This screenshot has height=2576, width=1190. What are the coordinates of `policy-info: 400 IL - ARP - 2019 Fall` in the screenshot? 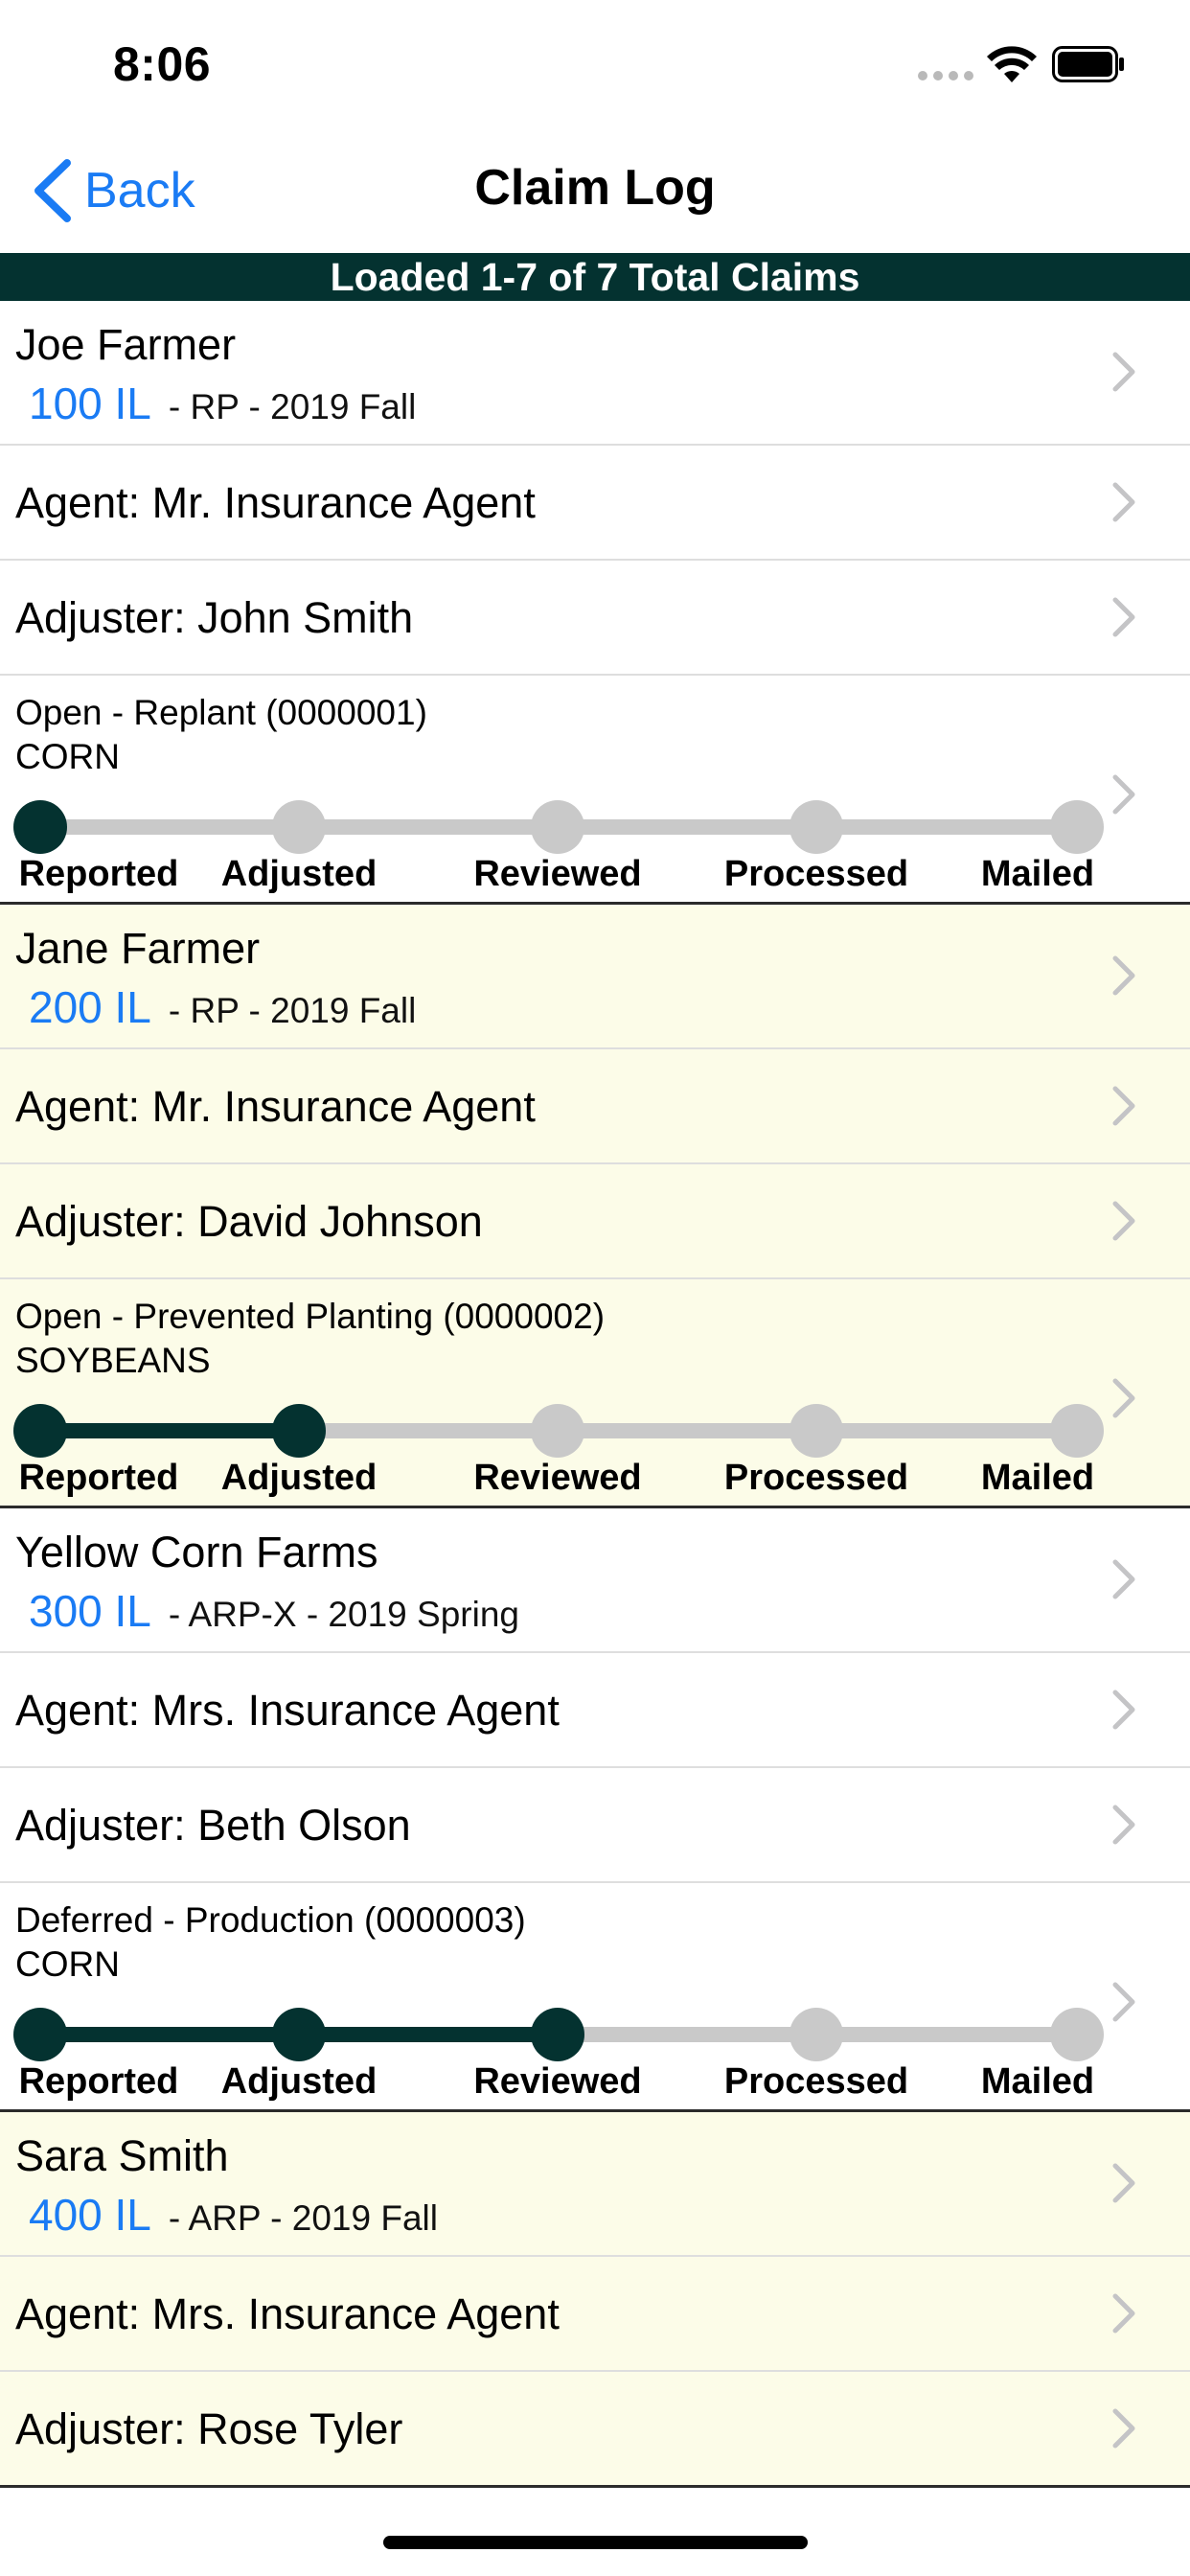 It's located at (234, 2215).